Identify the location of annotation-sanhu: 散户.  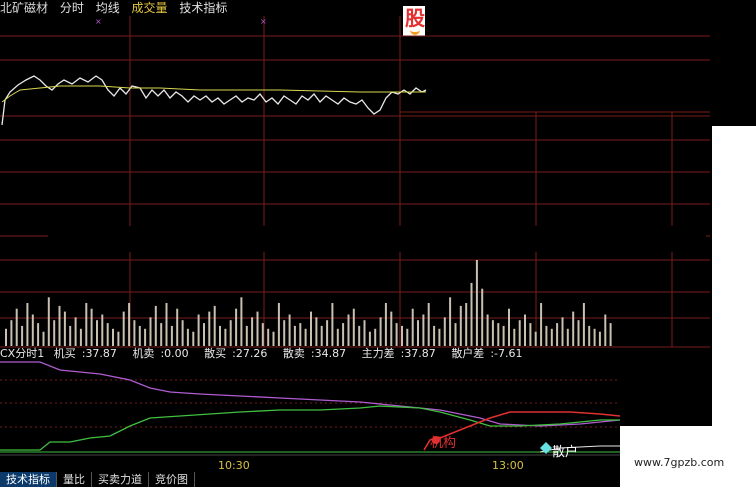
(565, 452).